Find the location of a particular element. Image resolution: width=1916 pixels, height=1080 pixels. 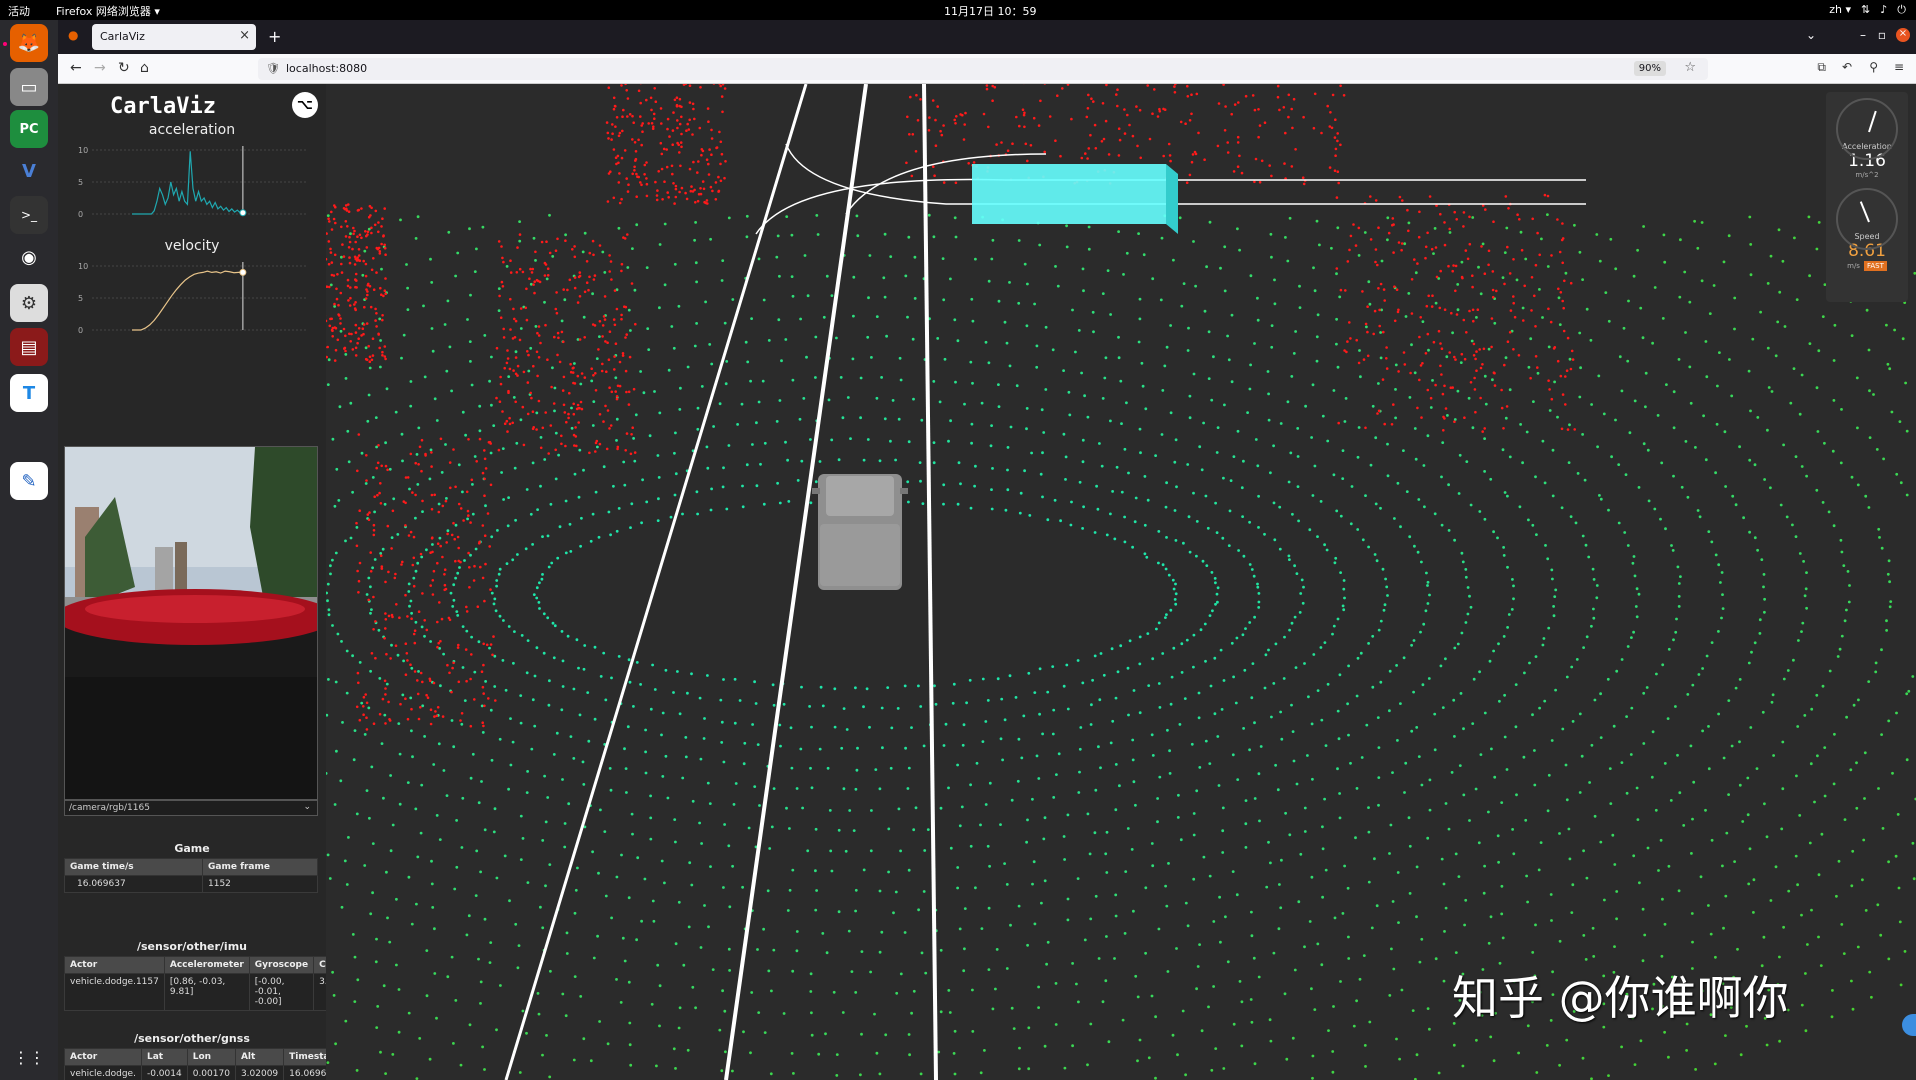

clock: 11月17日 10：59 is located at coordinates (990, 11).